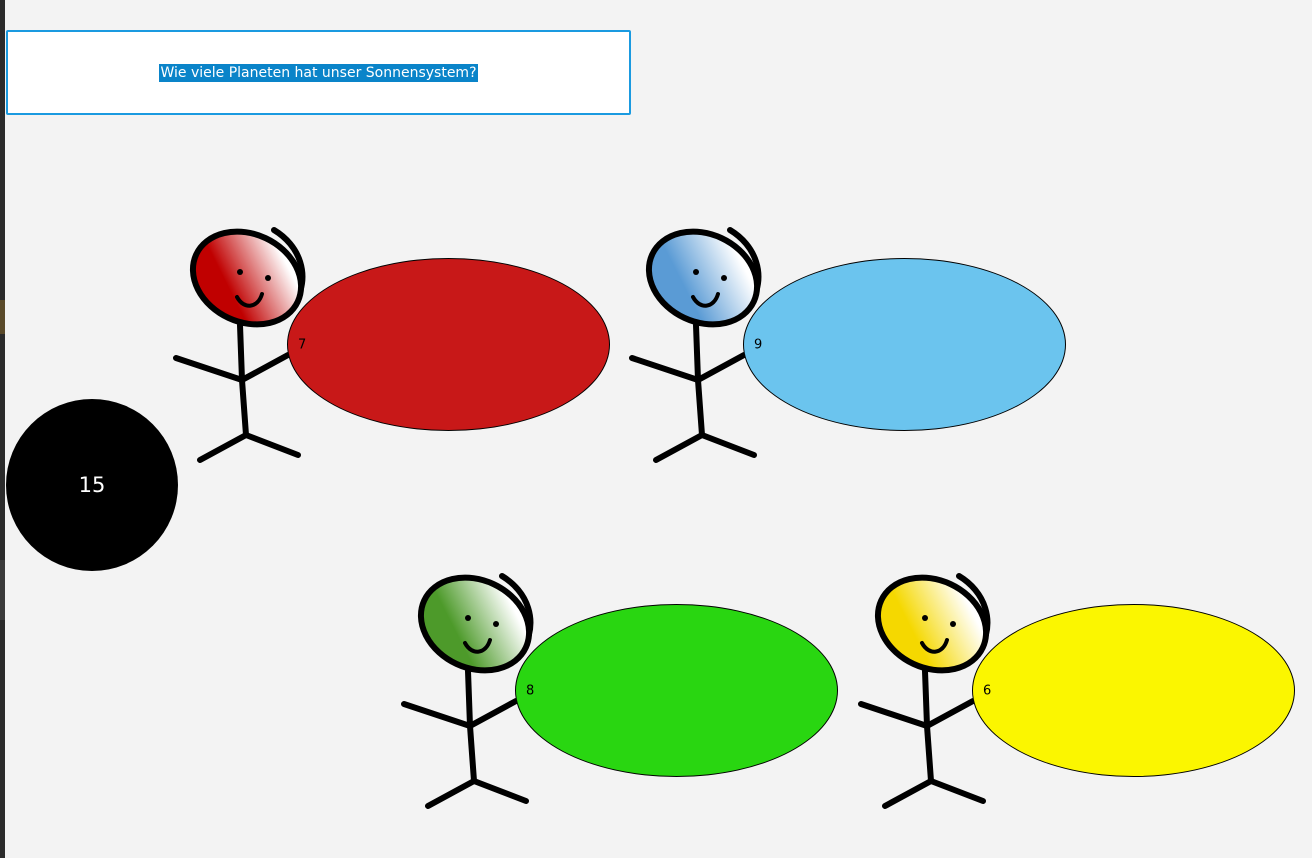 The height and width of the screenshot is (858, 1312). I want to click on player-yellow: 6, so click(1085, 699).